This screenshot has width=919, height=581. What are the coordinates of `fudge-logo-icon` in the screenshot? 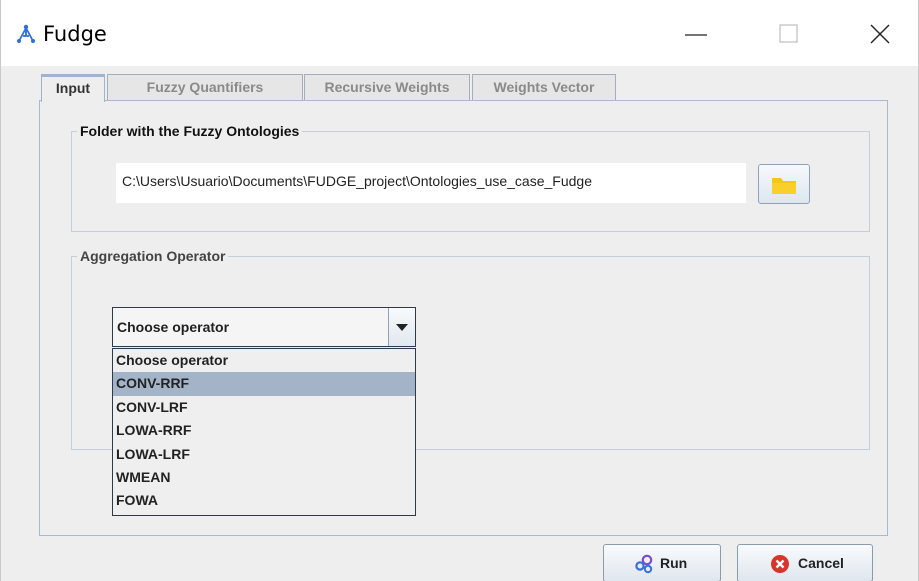 It's located at (26, 33).